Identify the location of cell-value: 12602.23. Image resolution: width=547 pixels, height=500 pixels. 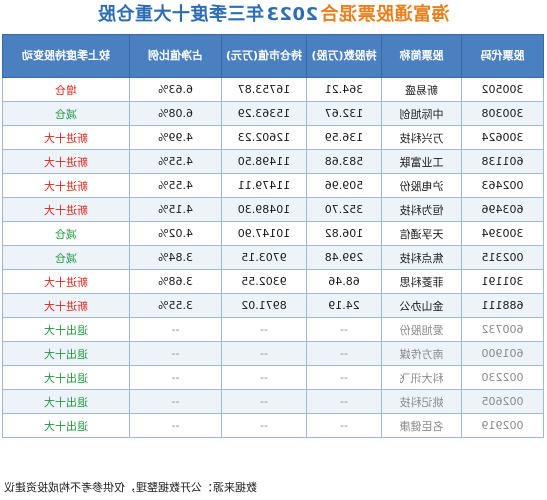
(264, 137).